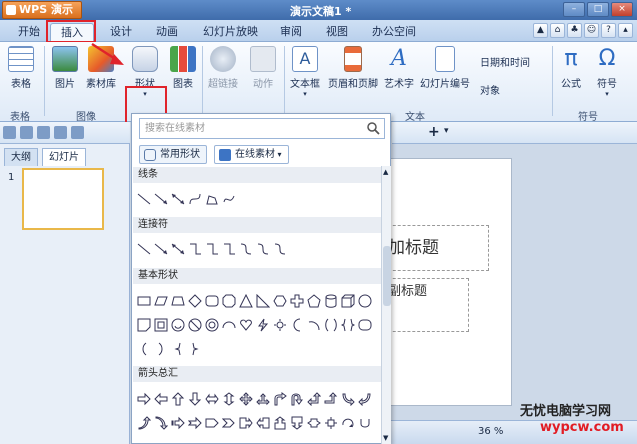  Describe the element at coordinates (314, 325) in the screenshot. I see `arc-shape-icon` at that location.